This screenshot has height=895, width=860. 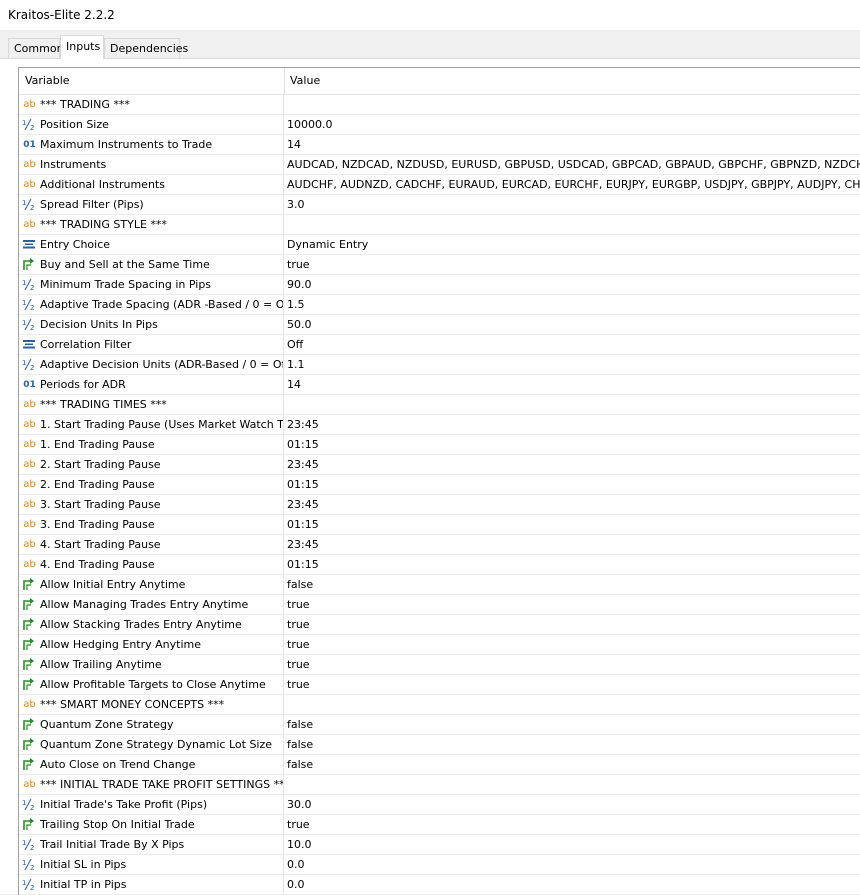 What do you see at coordinates (97, 444) in the screenshot?
I see `variable-label: 1. End Trading Pause` at bounding box center [97, 444].